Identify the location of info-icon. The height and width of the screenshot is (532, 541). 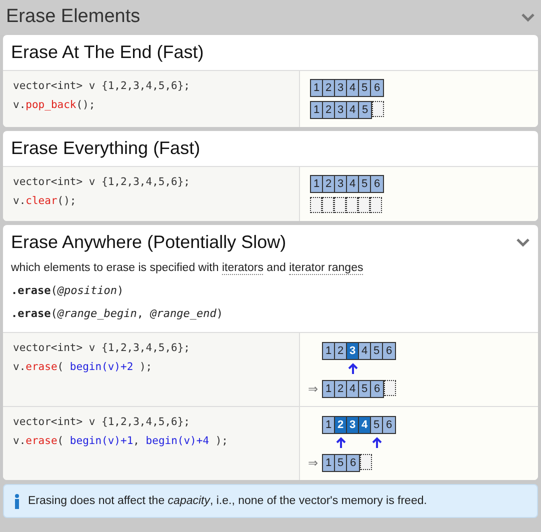
(17, 501).